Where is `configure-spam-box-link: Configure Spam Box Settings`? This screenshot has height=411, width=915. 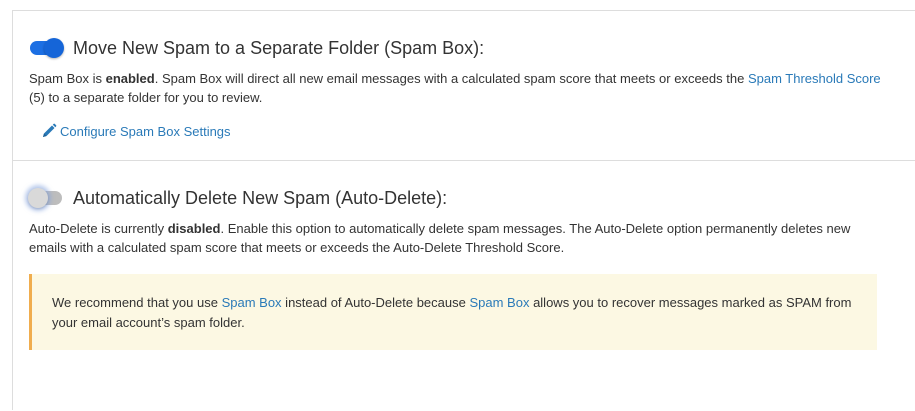
configure-spam-box-link: Configure Spam Box Settings is located at coordinates (136, 131).